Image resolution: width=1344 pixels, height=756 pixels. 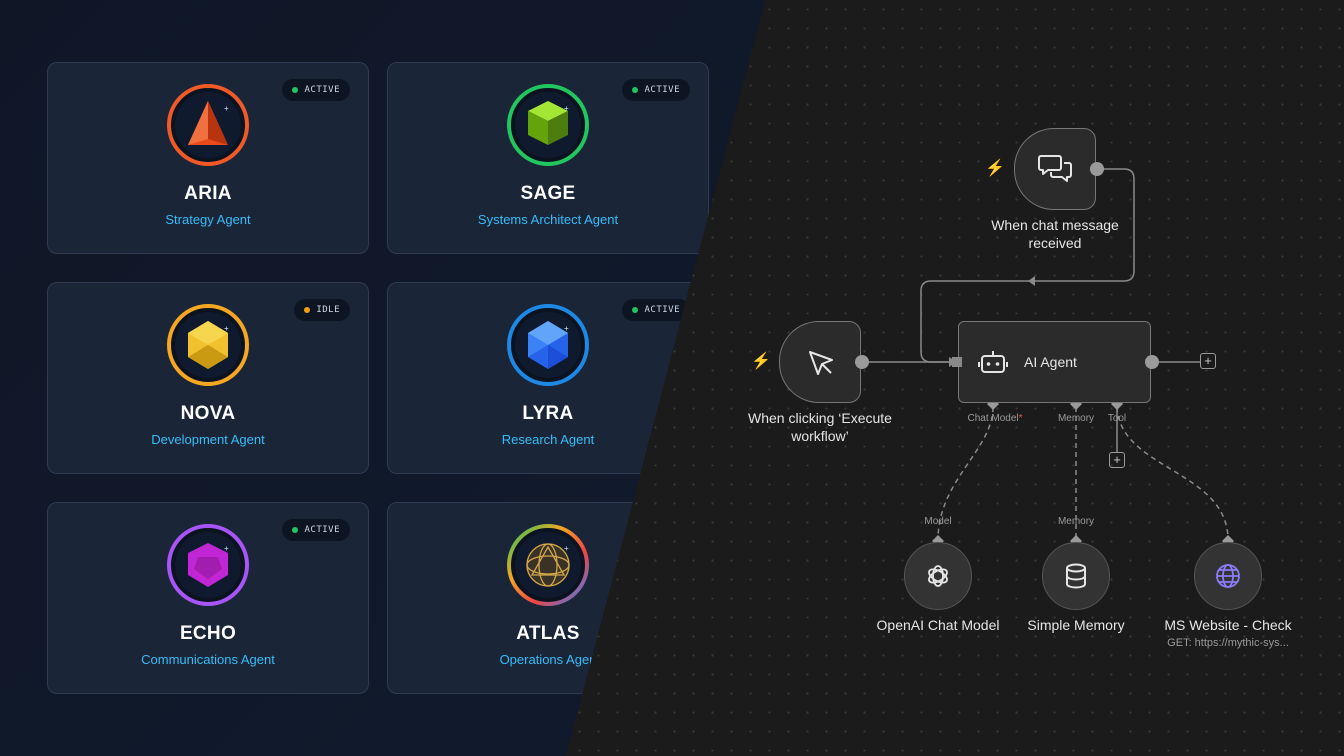 What do you see at coordinates (548, 219) in the screenshot?
I see `agent-role: Systems Architect Agent` at bounding box center [548, 219].